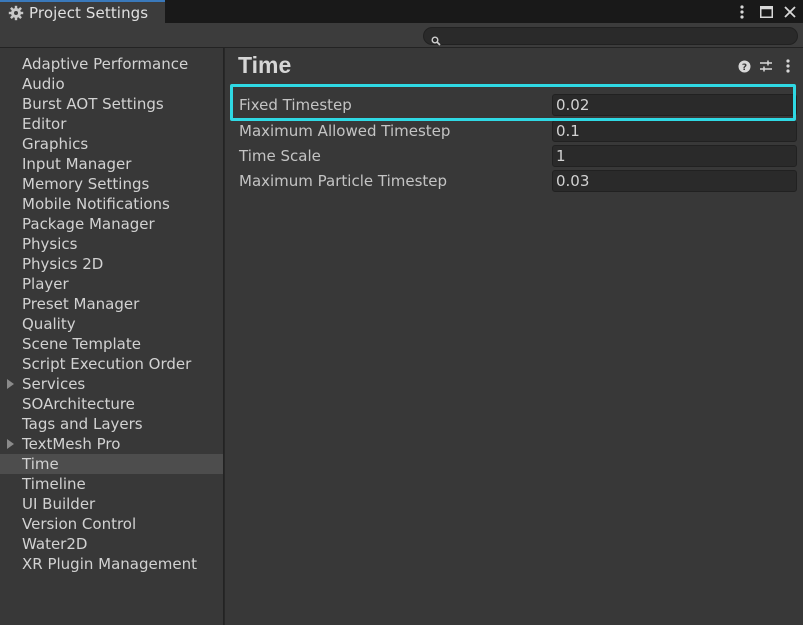 The image size is (803, 625). What do you see at coordinates (519, 131) in the screenshot?
I see `maximum-allowed-timestep-row: Maximum Allowed Timestep` at bounding box center [519, 131].